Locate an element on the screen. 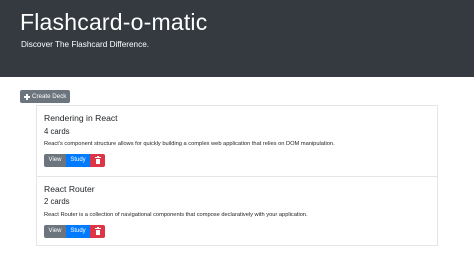  create-deck-label: Create Deck is located at coordinates (49, 96).